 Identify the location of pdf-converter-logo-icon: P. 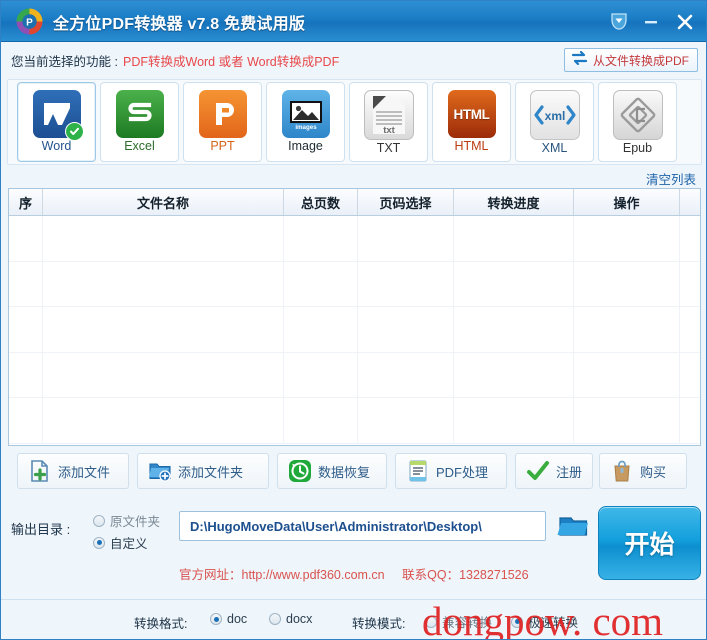
(29, 21).